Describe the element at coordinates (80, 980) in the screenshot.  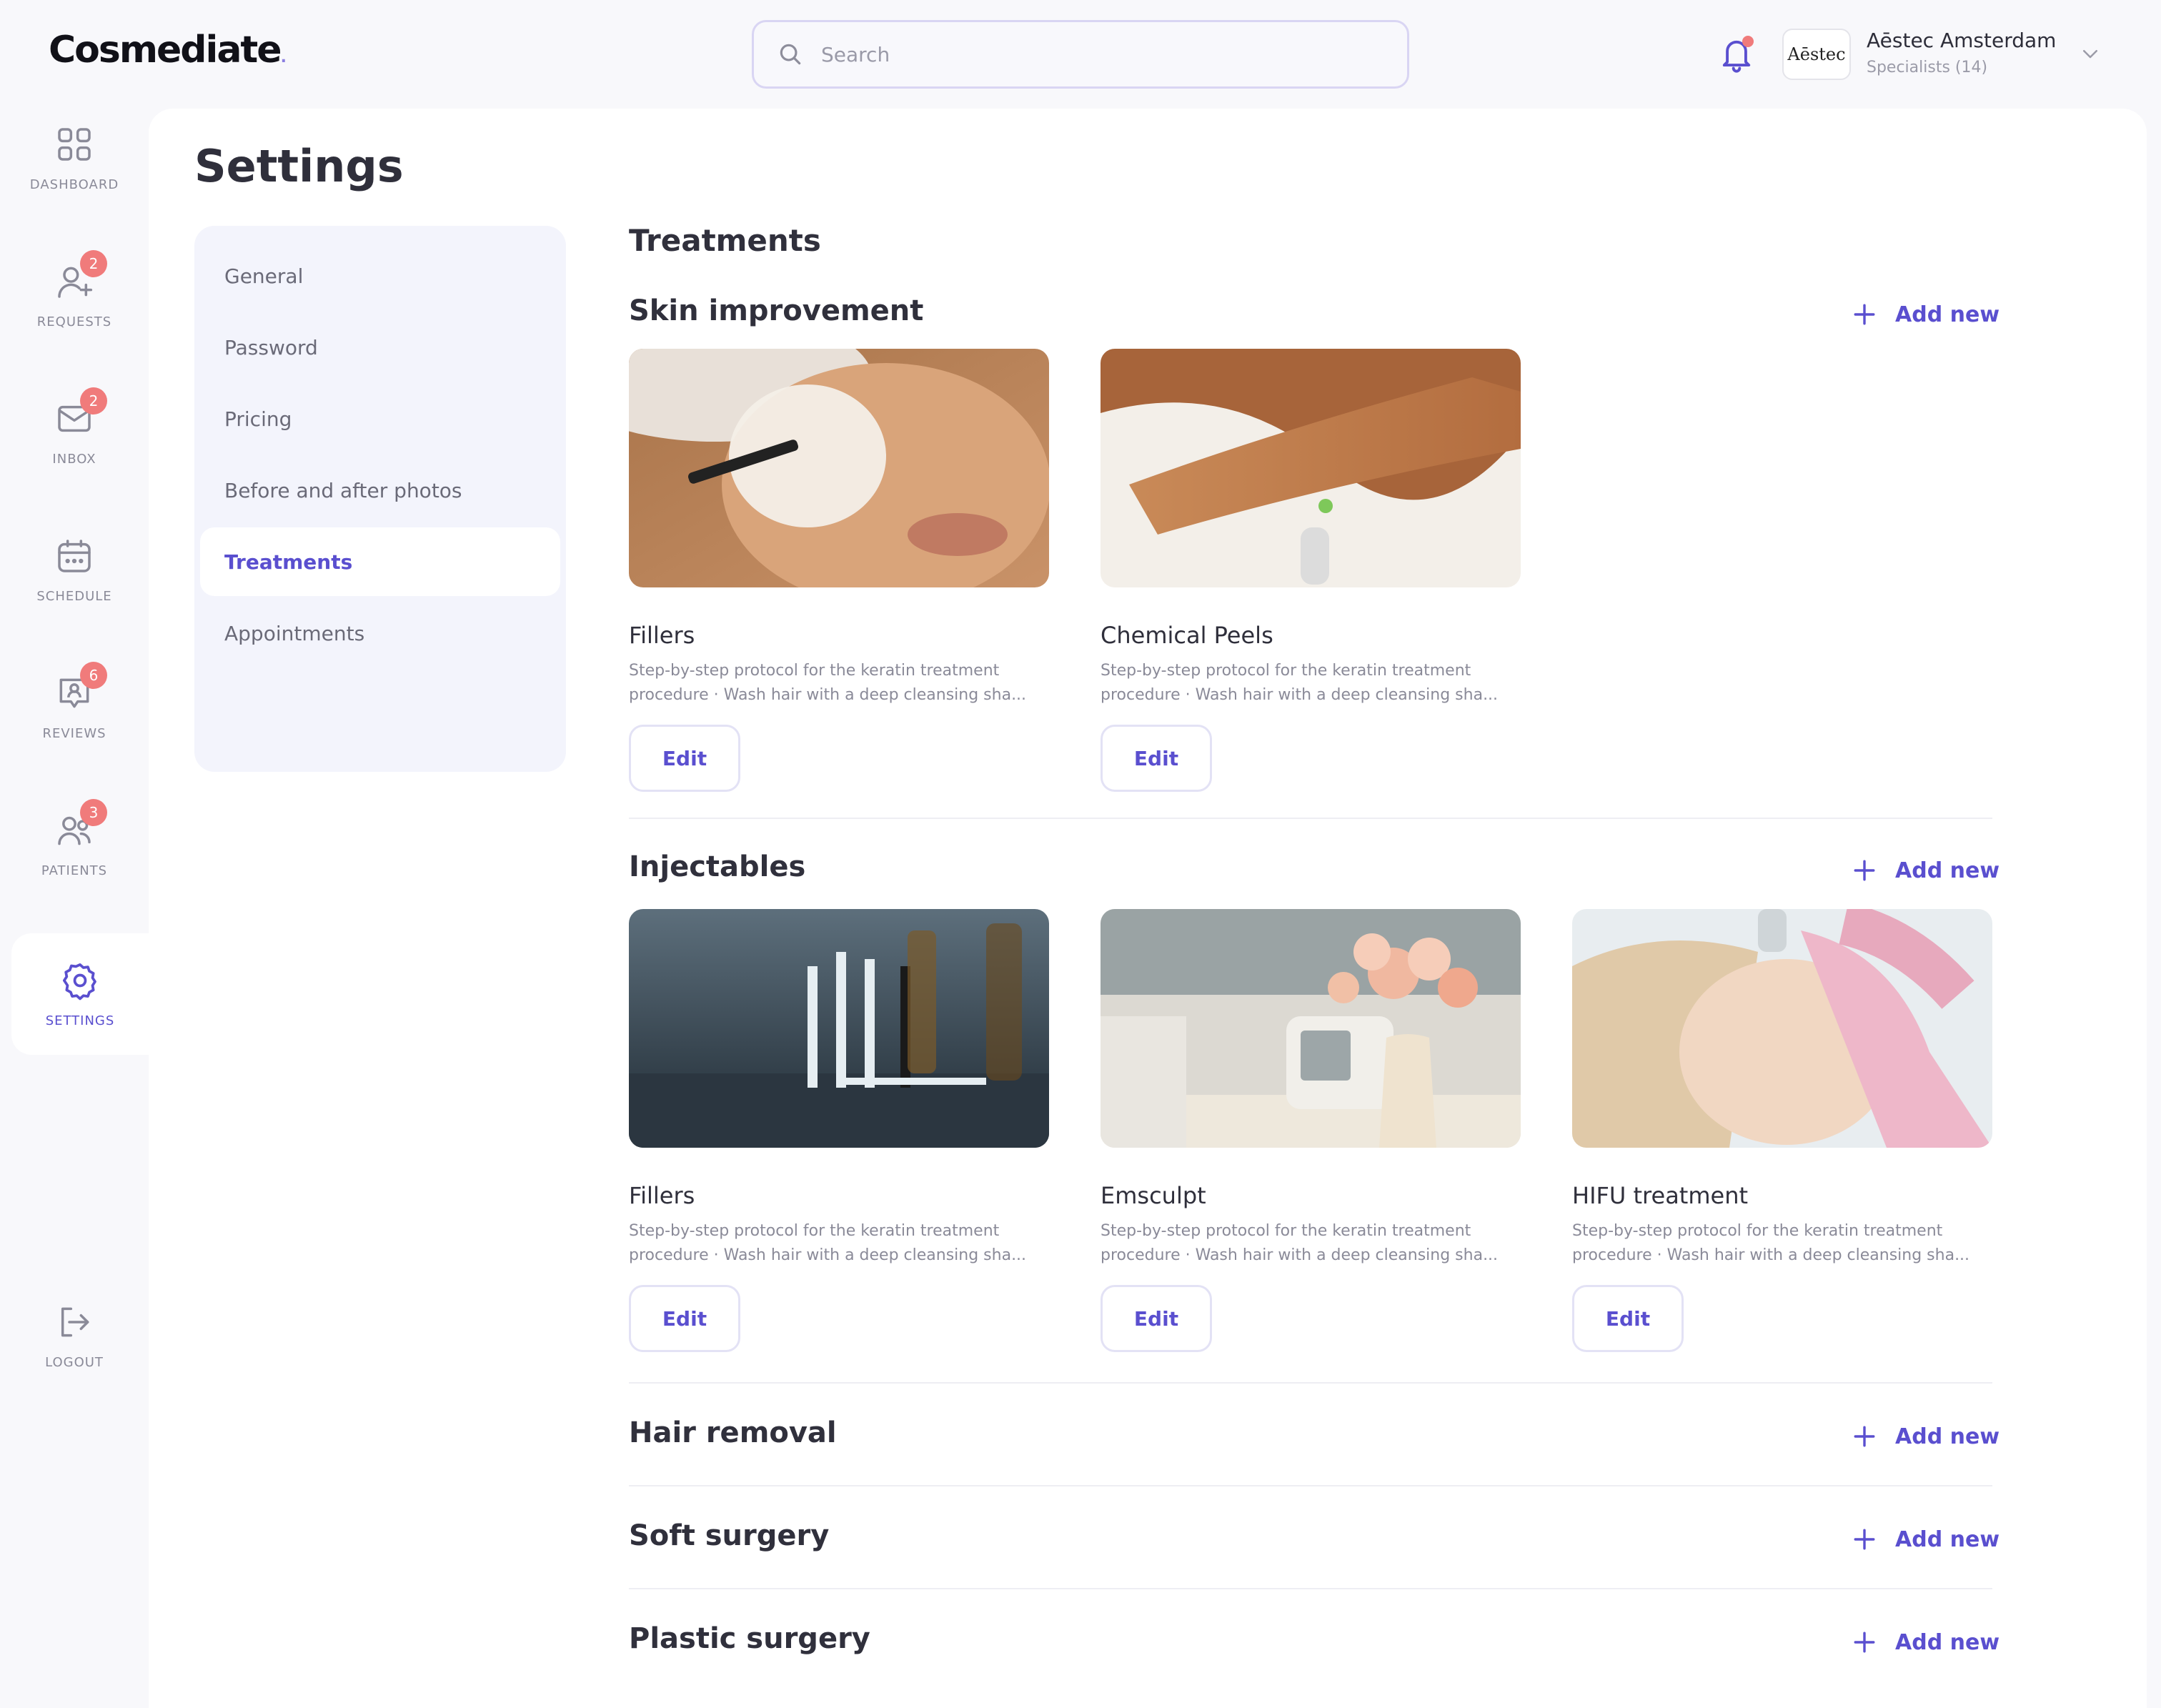
I see `gear-icon` at that location.